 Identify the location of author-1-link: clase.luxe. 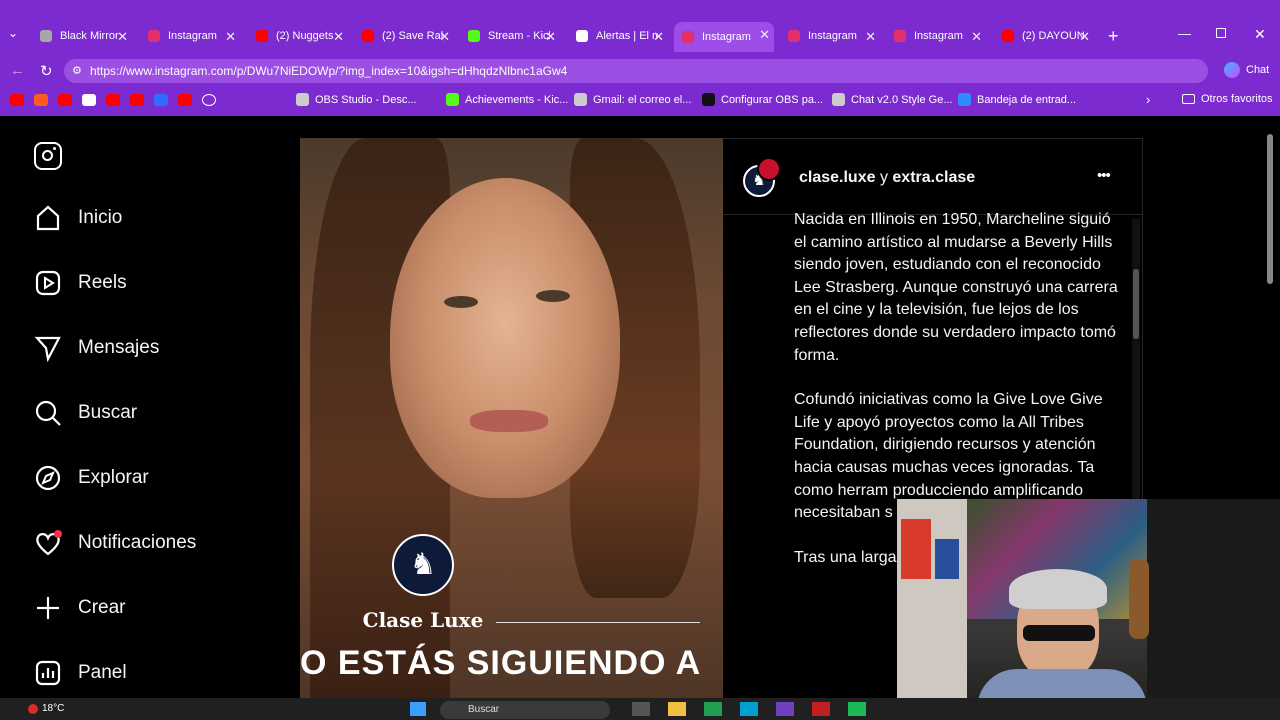
(837, 177).